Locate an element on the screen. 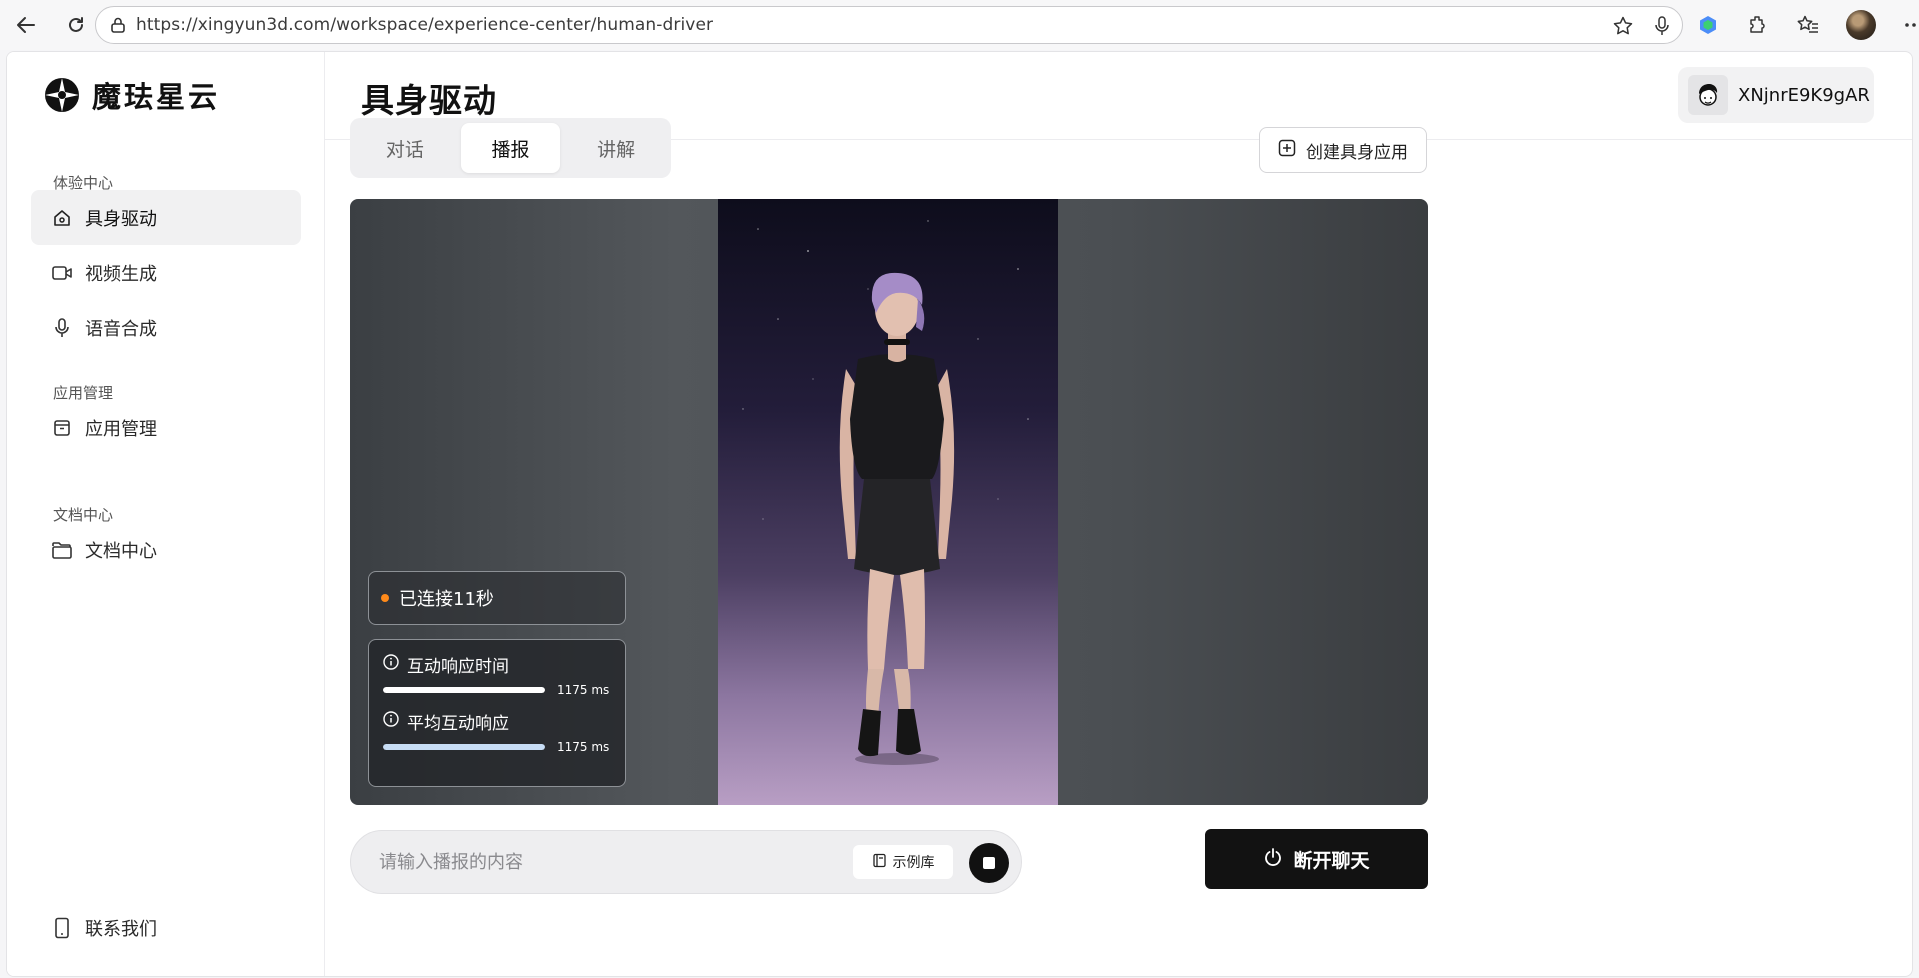 The image size is (1919, 978). browser-profile-avatar is located at coordinates (1861, 25).